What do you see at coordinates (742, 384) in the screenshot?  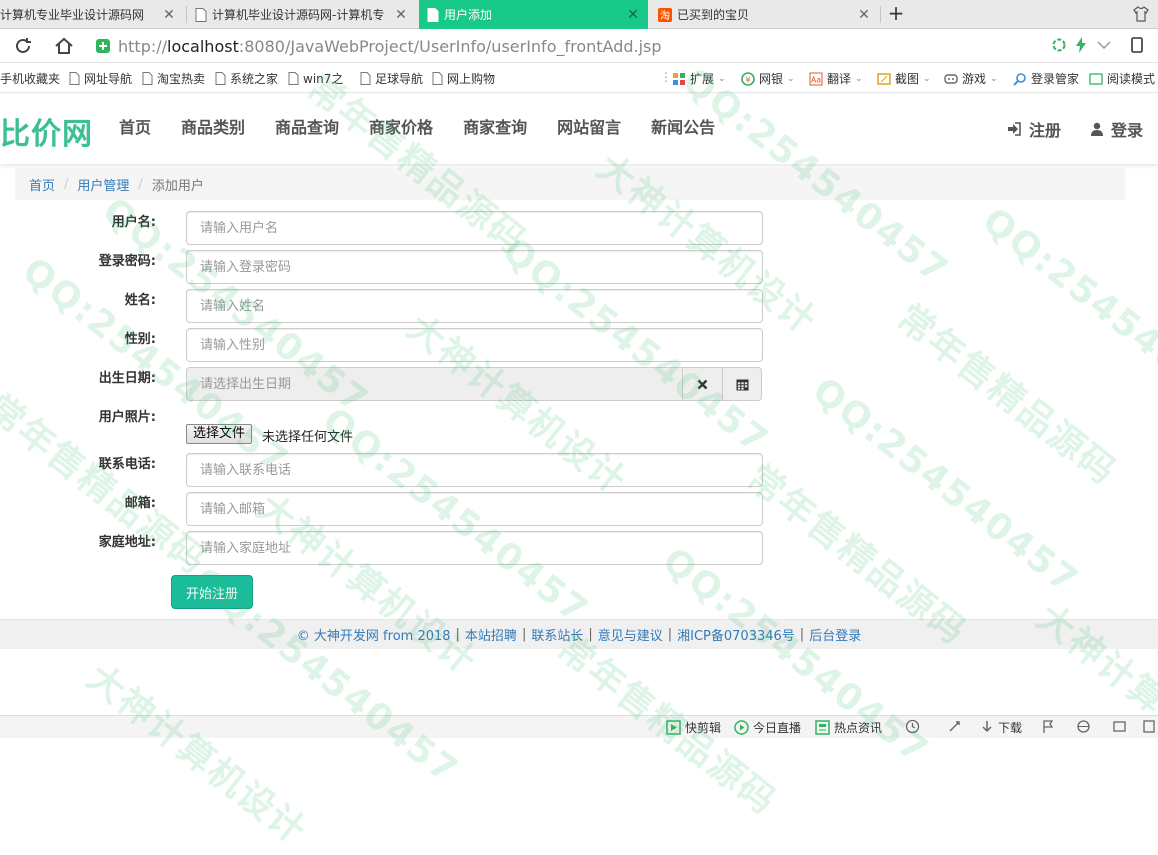 I see `open-calendar-button` at bounding box center [742, 384].